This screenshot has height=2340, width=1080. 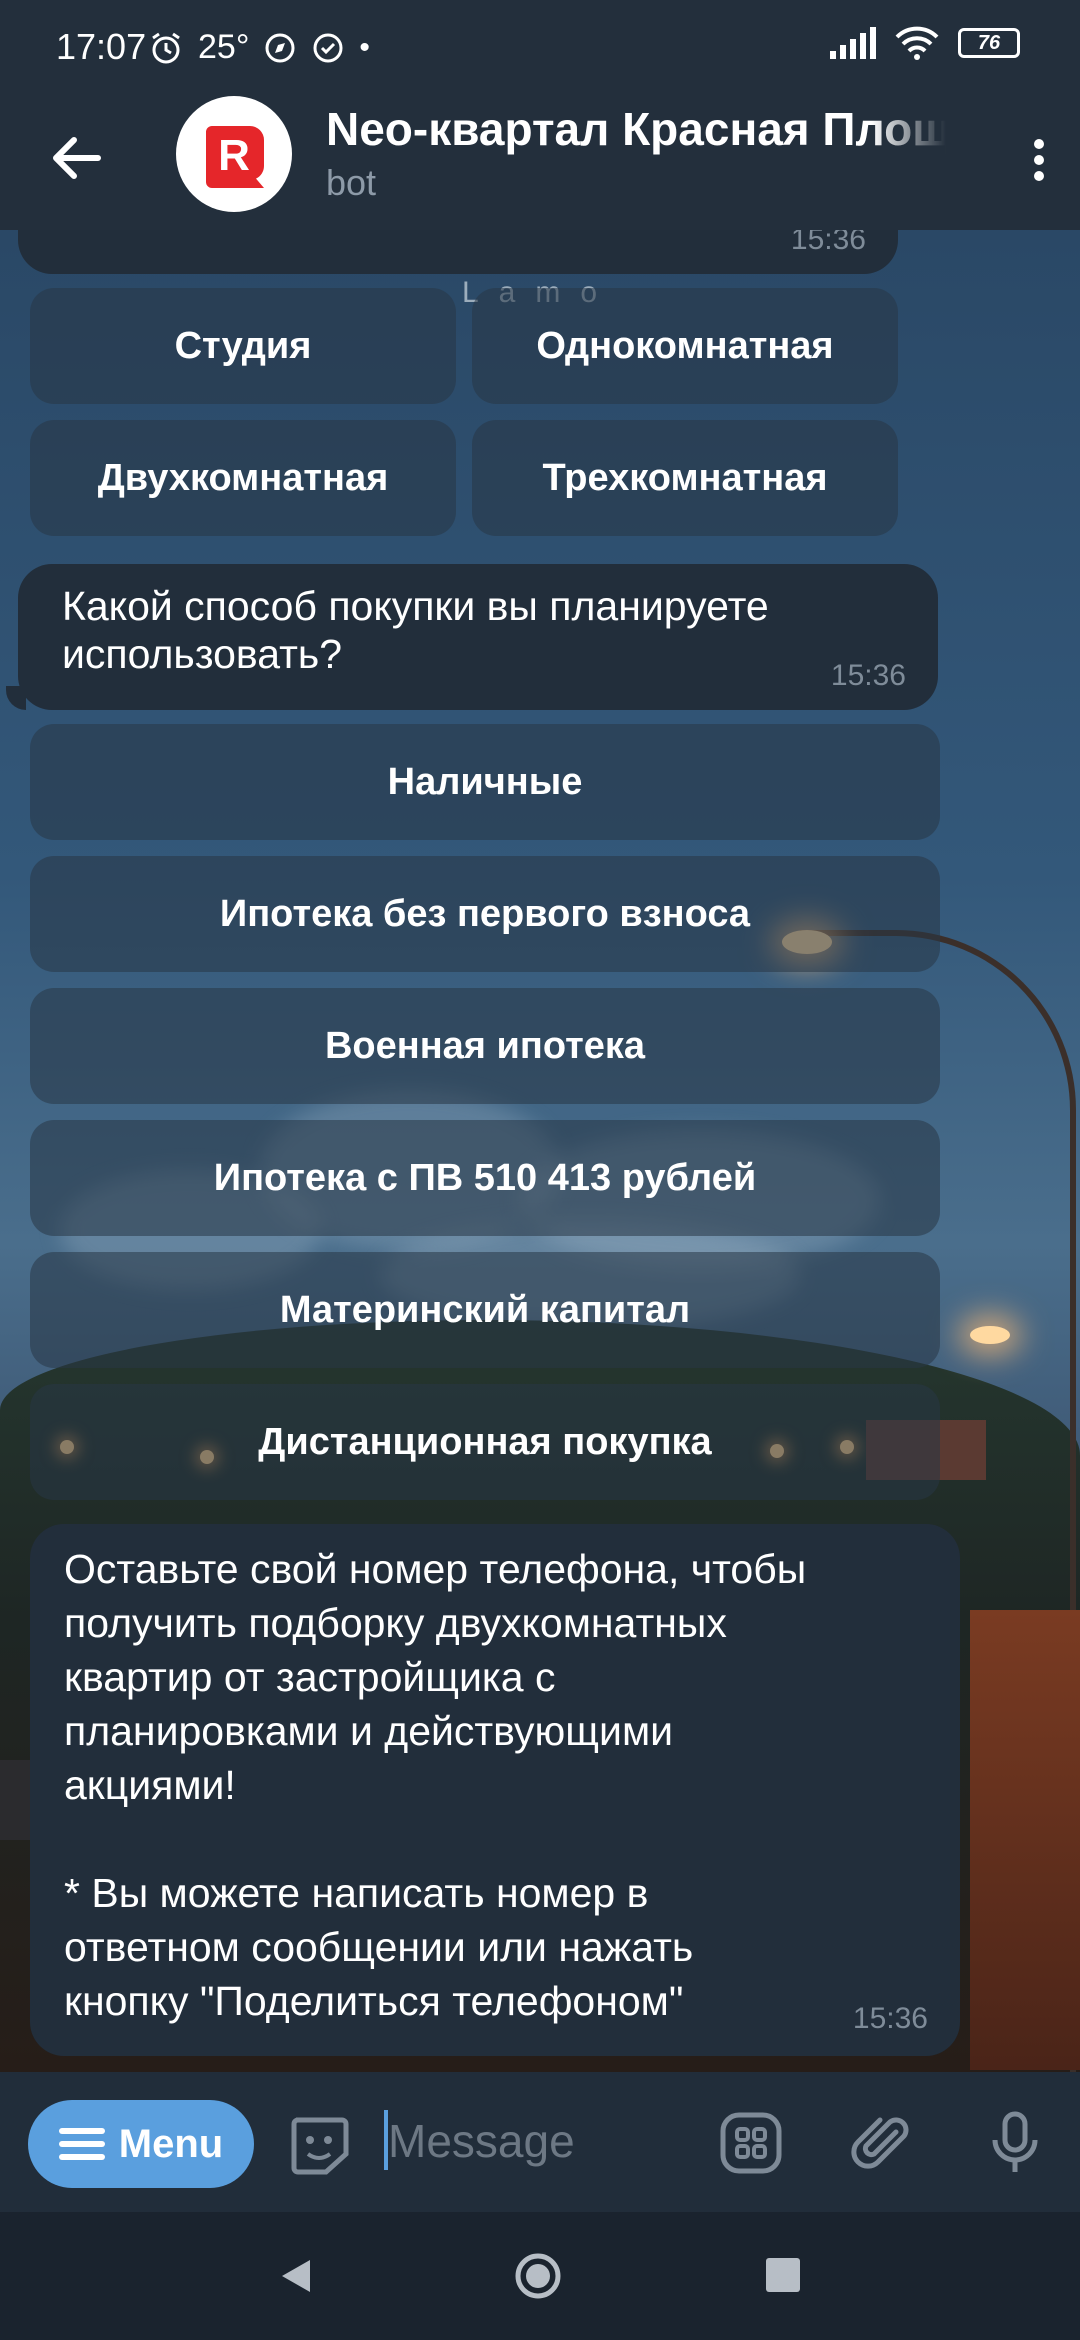 What do you see at coordinates (1015, 2143) in the screenshot?
I see `microphone-icon` at bounding box center [1015, 2143].